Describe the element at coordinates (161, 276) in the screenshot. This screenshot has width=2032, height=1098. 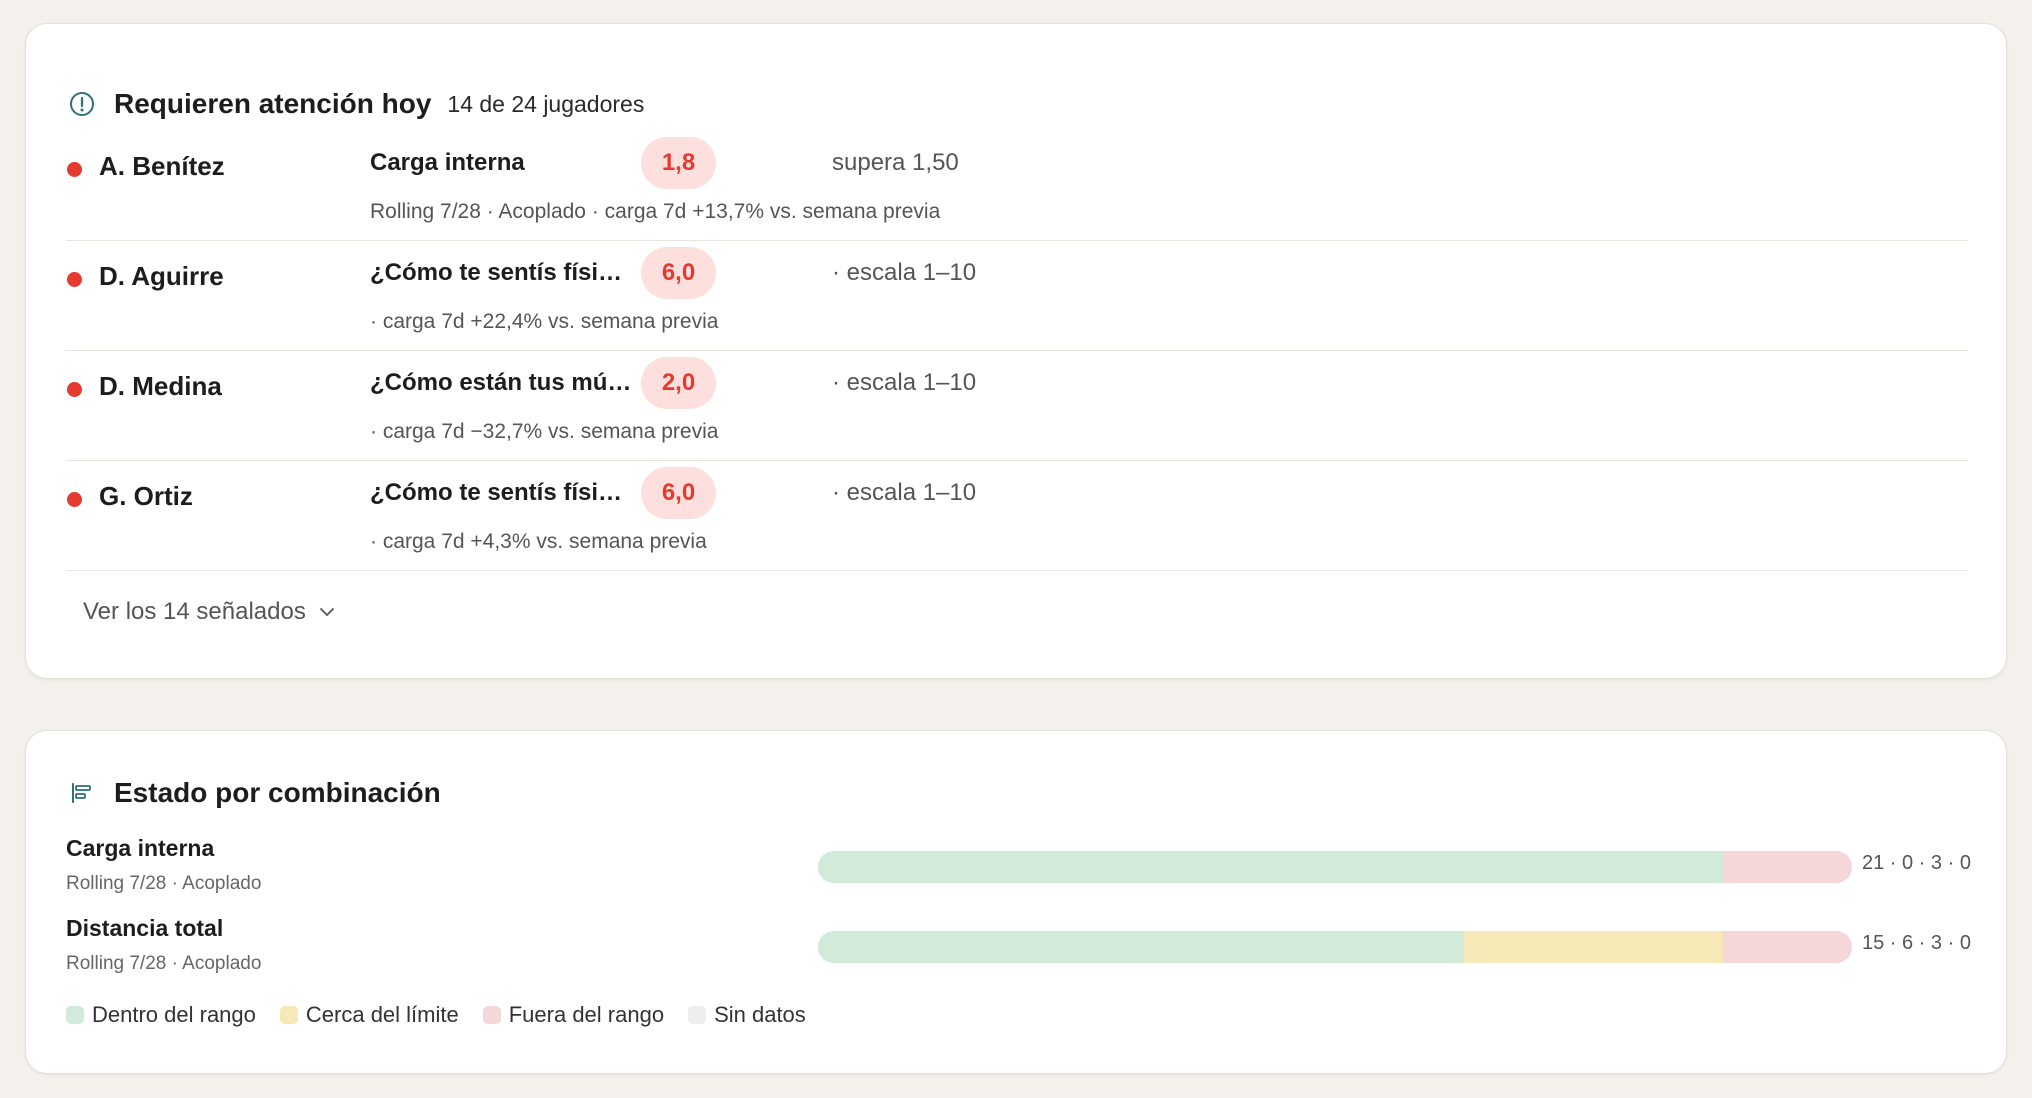
I see `player-name: D. Aguirre` at that location.